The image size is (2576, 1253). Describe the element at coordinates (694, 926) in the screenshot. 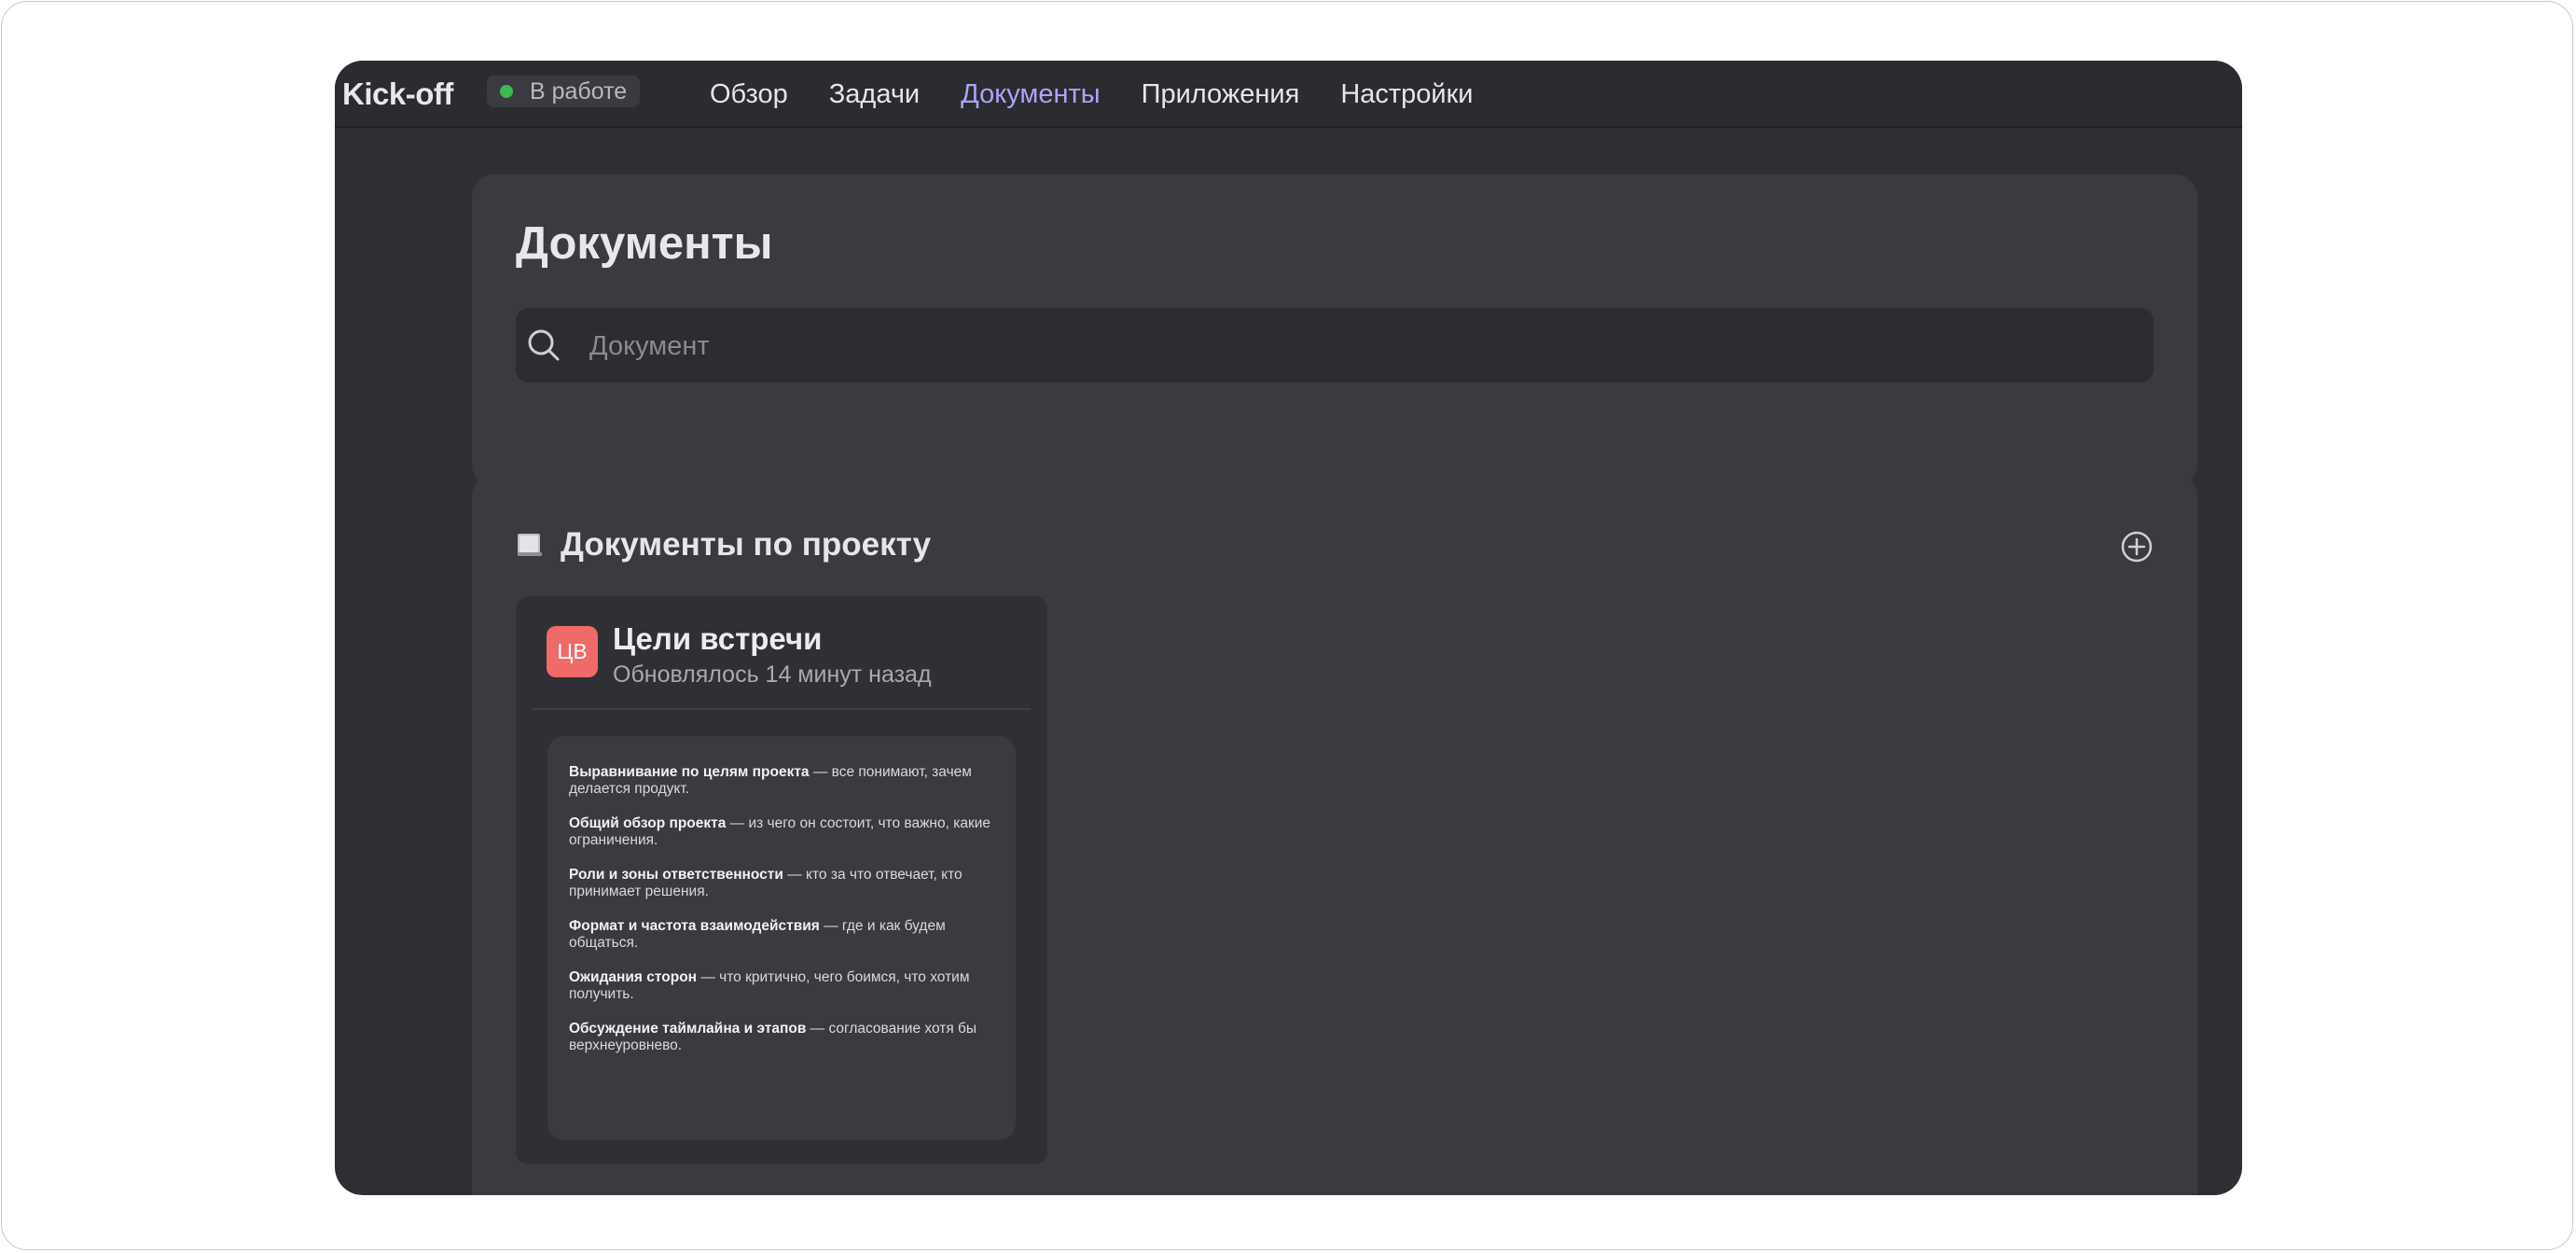

I see `preview-item-bold: Формат и частота взаимодействия` at that location.